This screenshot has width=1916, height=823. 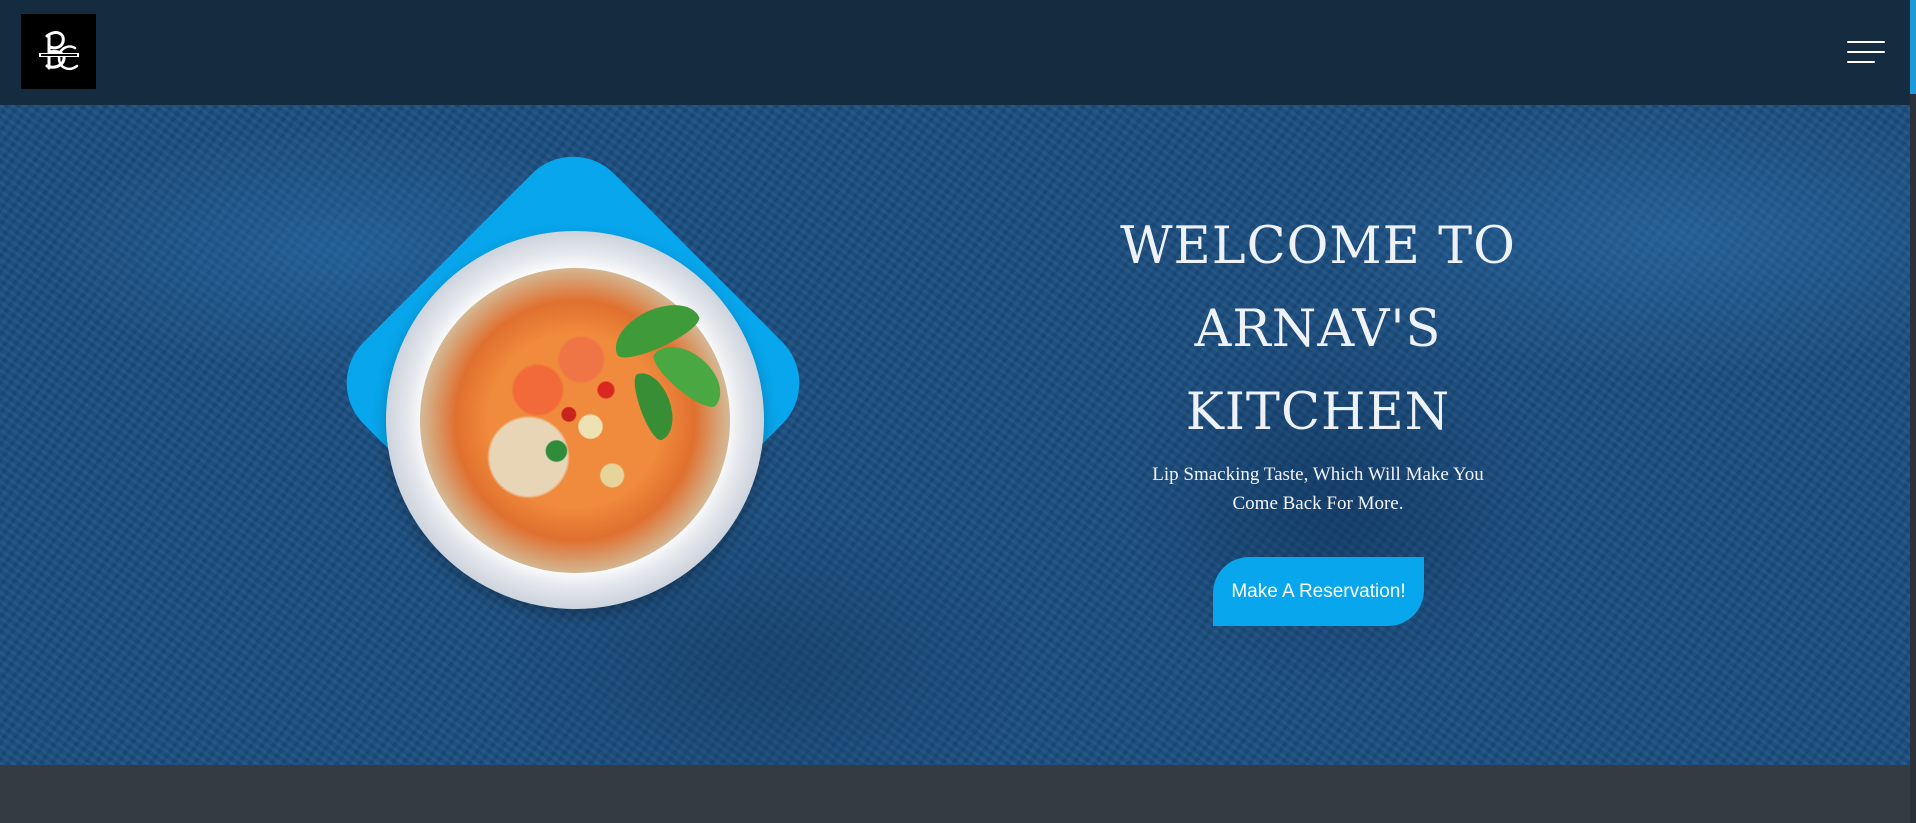 I want to click on hero-title-line-2: ARNAV'S, so click(x=1318, y=329).